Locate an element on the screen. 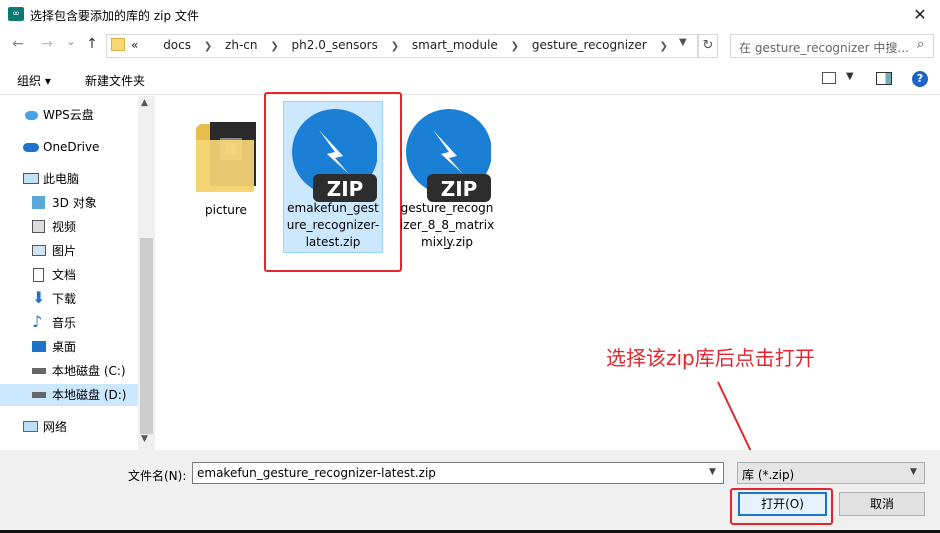 This screenshot has width=940, height=533. sidebar-item-music: ♪ 音乐 is located at coordinates (69, 323).